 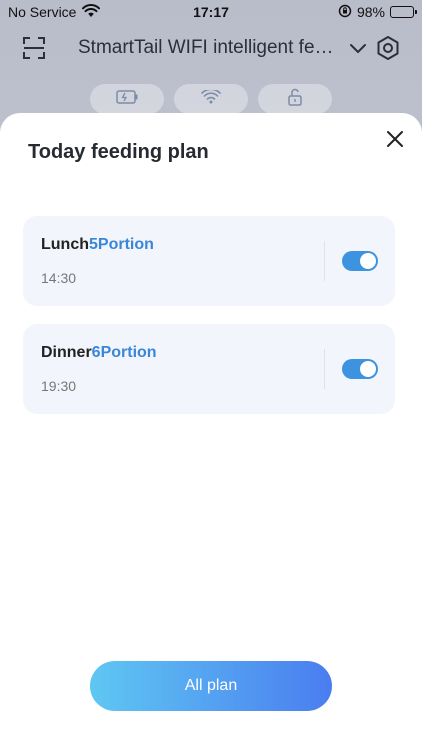 I want to click on plan-toggle-lunch, so click(x=360, y=261).